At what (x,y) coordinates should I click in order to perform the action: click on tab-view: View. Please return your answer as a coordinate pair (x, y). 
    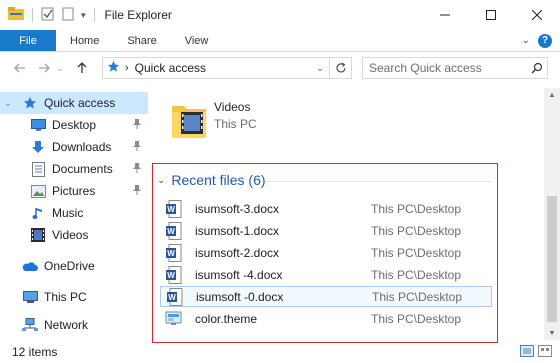
    Looking at the image, I should click on (197, 40).